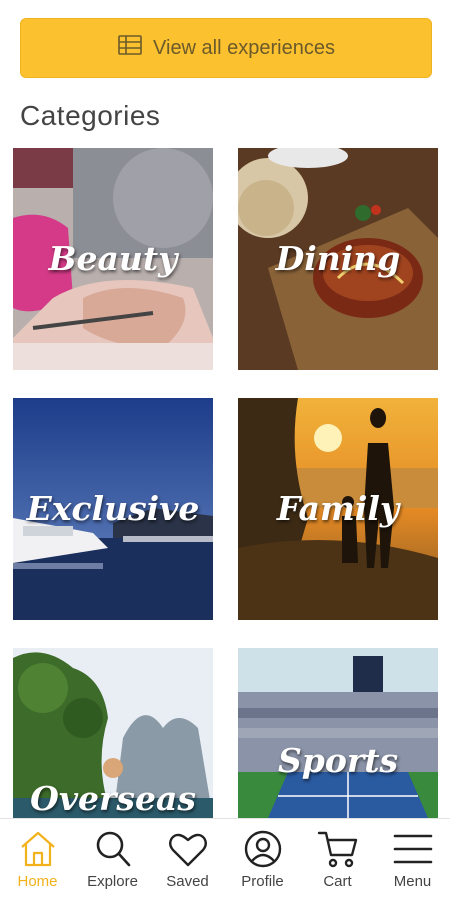  I want to click on category-tile-overseas-breaks: Overseas breaks, so click(113, 733).